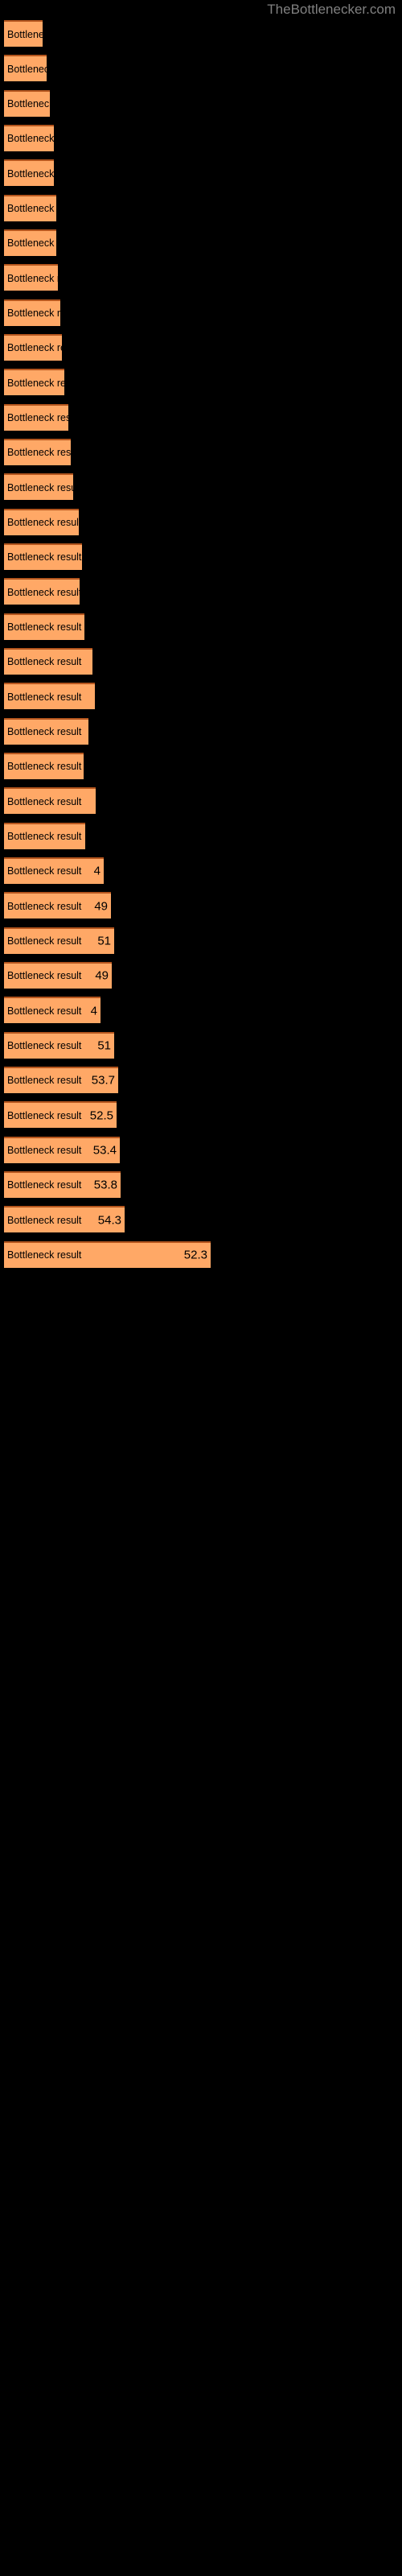 The width and height of the screenshot is (402, 2576). Describe the element at coordinates (62, 1149) in the screenshot. I see `bar: Bottleneck result 53.4` at that location.